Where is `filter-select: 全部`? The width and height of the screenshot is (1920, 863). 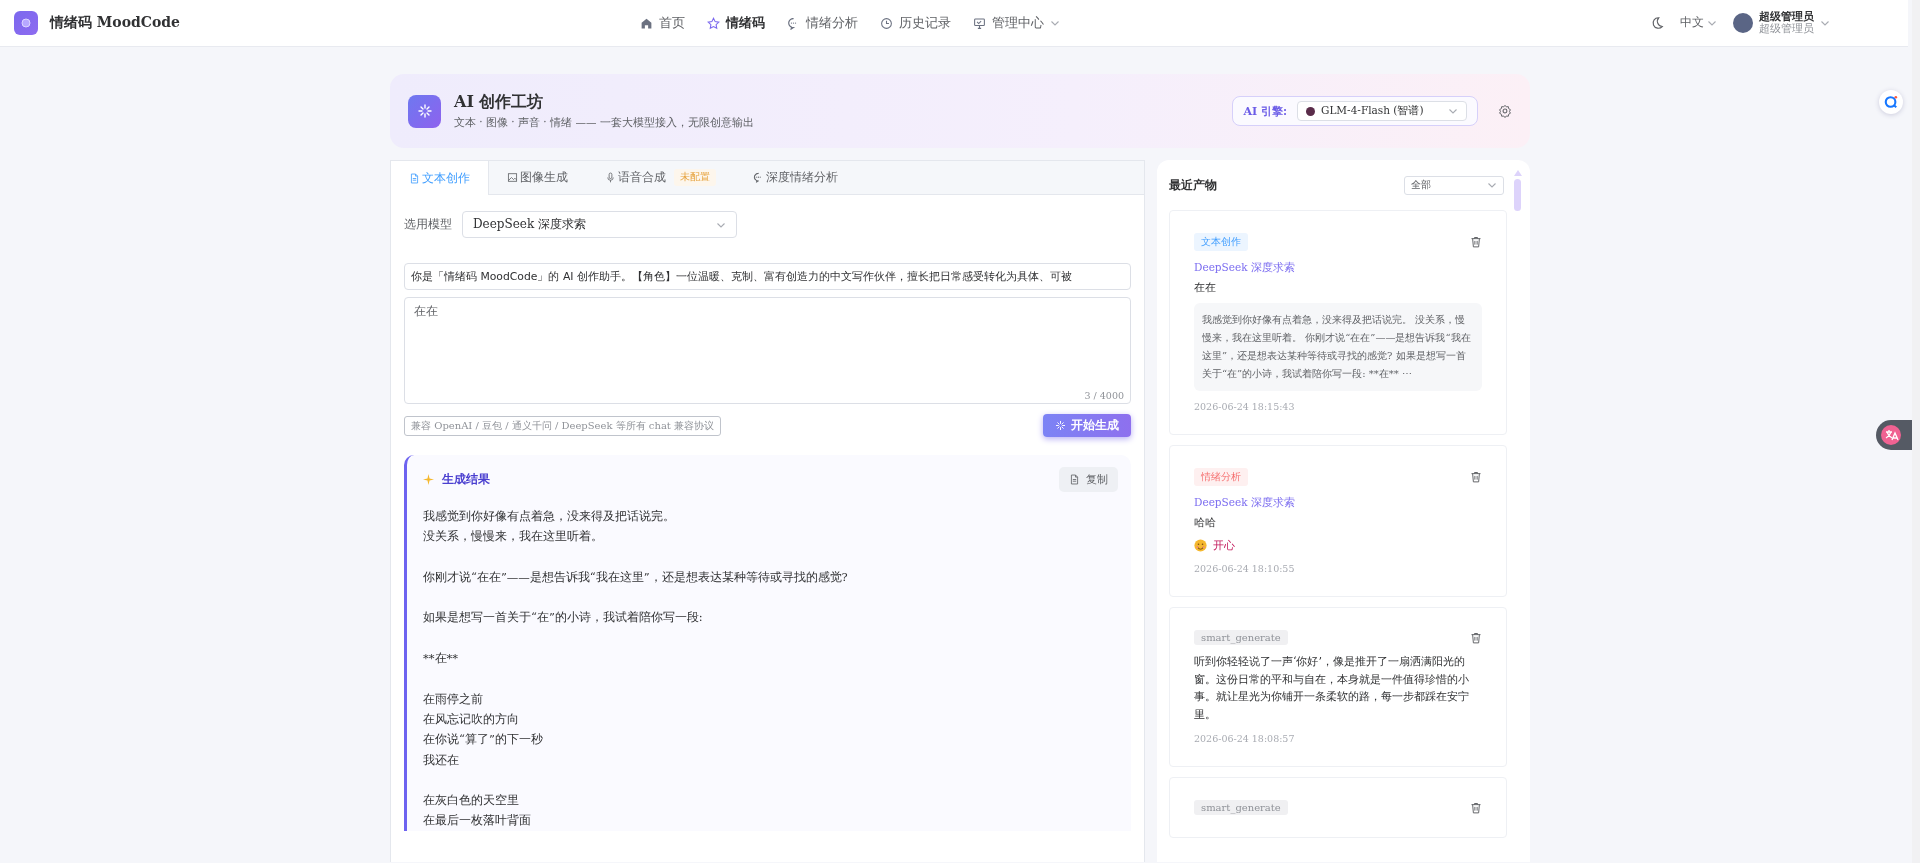
filter-select: 全部 is located at coordinates (1454, 185).